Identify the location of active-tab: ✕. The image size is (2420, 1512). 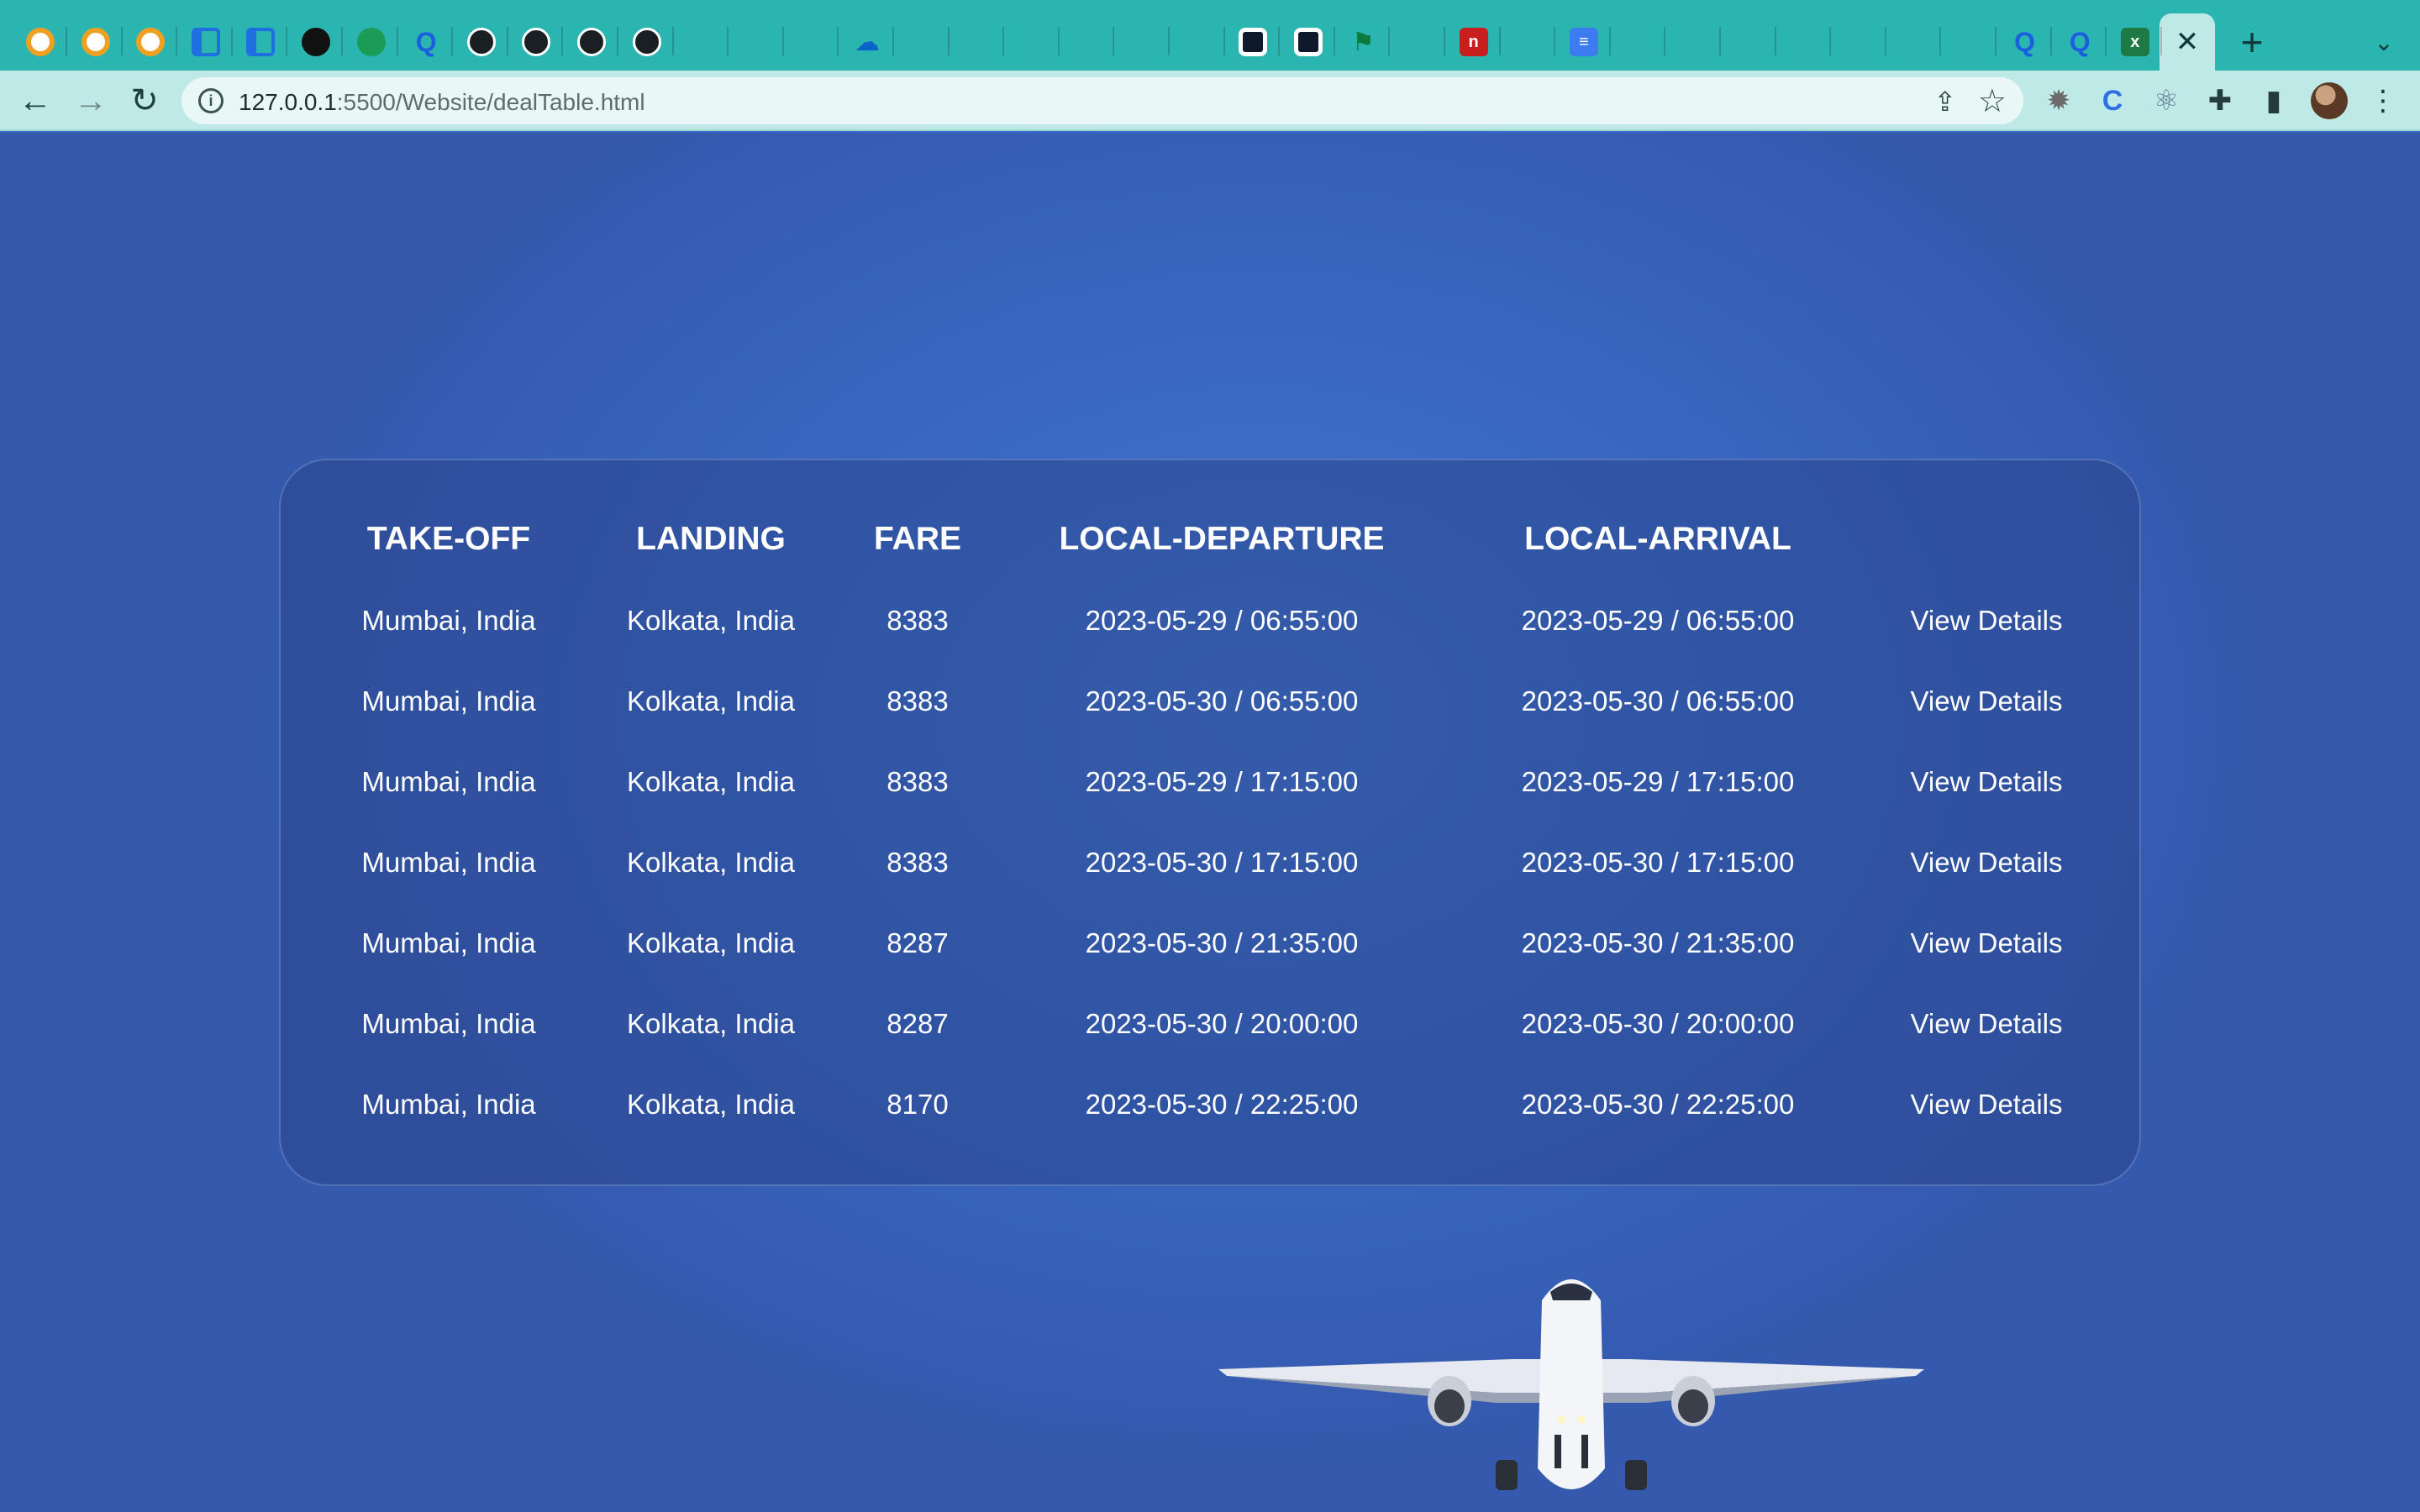
(2187, 42).